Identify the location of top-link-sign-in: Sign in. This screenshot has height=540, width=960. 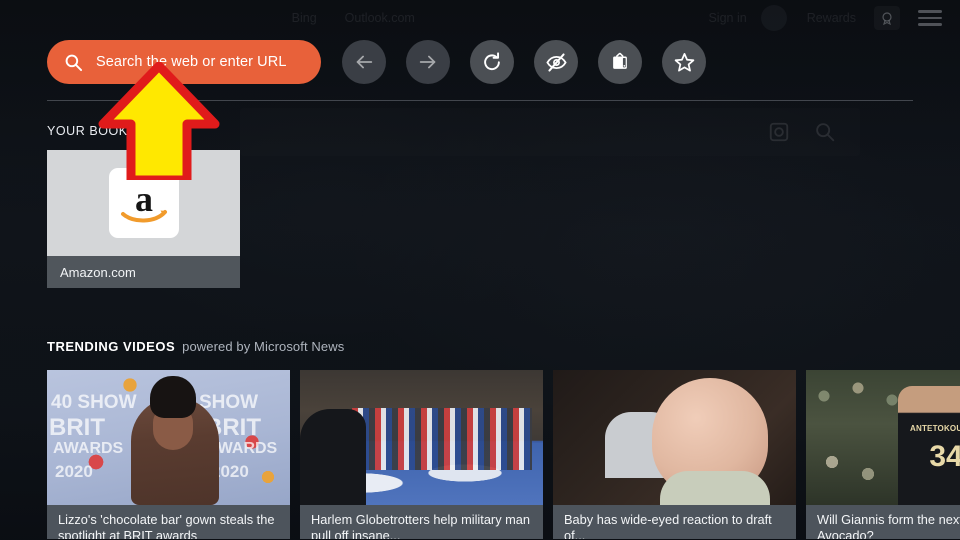
(727, 18).